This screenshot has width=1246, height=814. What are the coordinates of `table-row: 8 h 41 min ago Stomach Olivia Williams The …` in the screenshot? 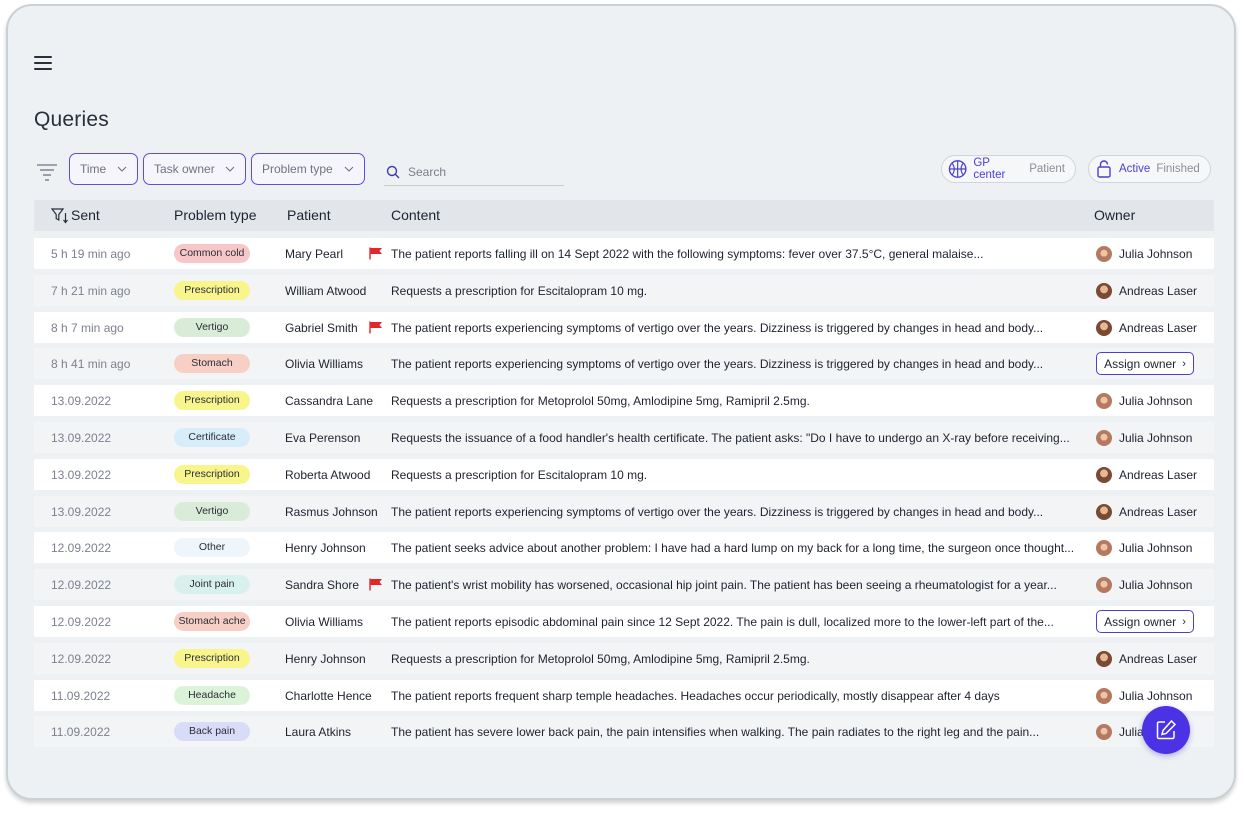 It's located at (624, 364).